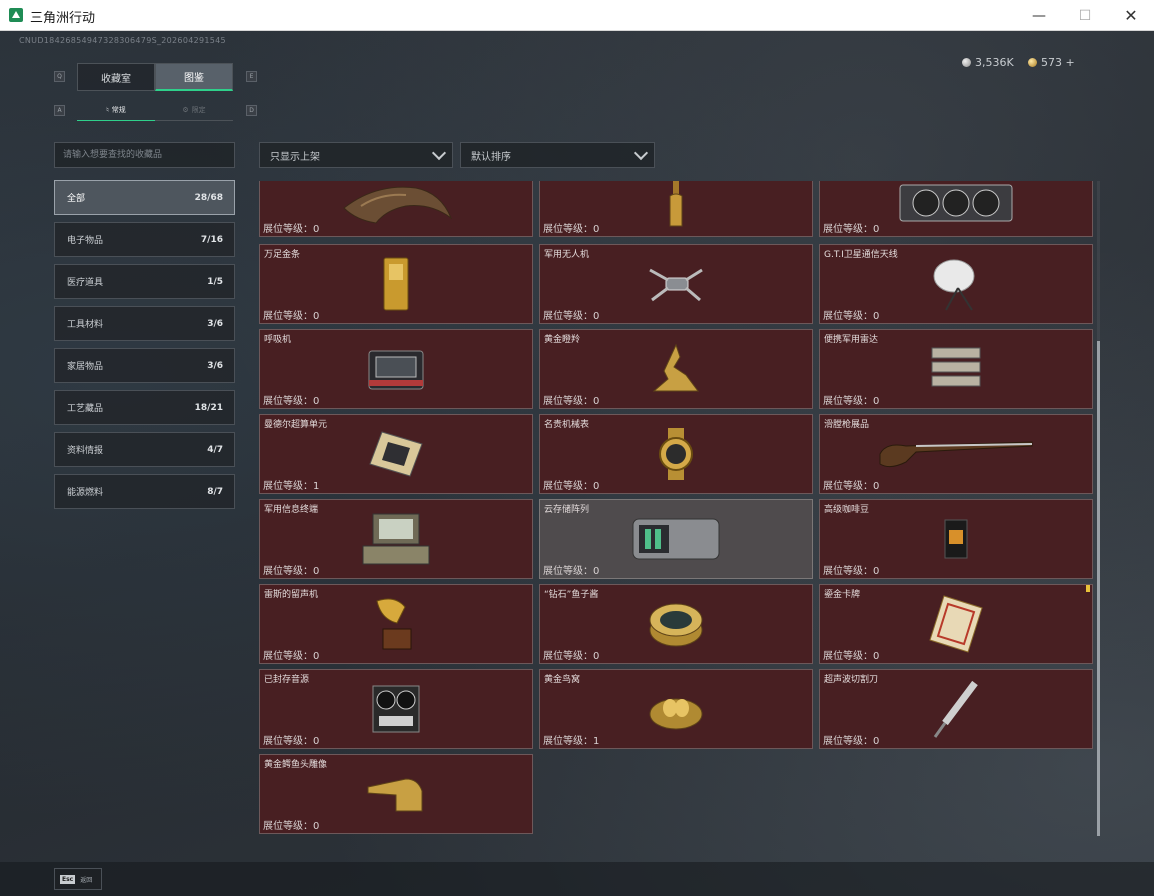  I want to click on maximize-button: ☐, so click(1085, 15).